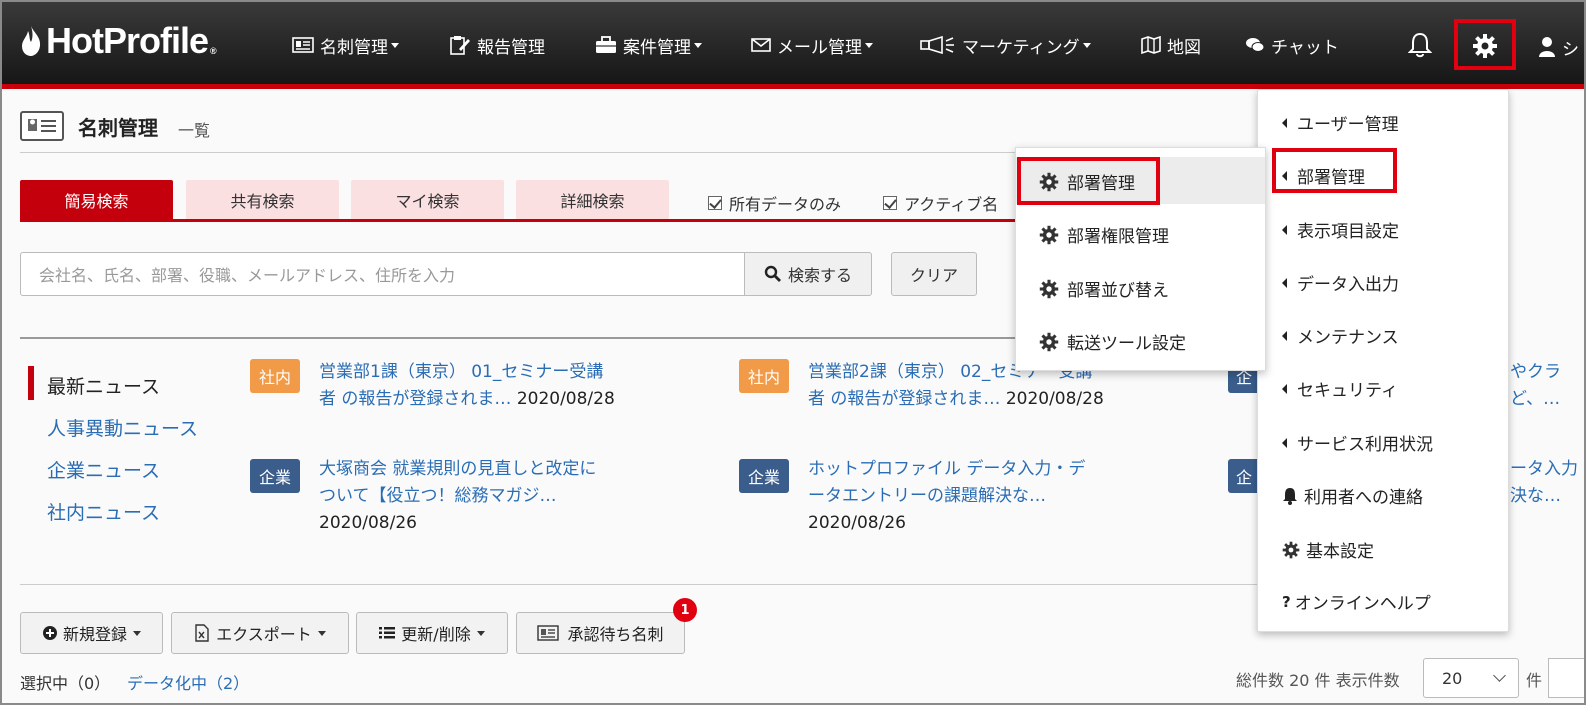  Describe the element at coordinates (345, 45) in the screenshot. I see `nav-card-management: 名刺管理` at that location.